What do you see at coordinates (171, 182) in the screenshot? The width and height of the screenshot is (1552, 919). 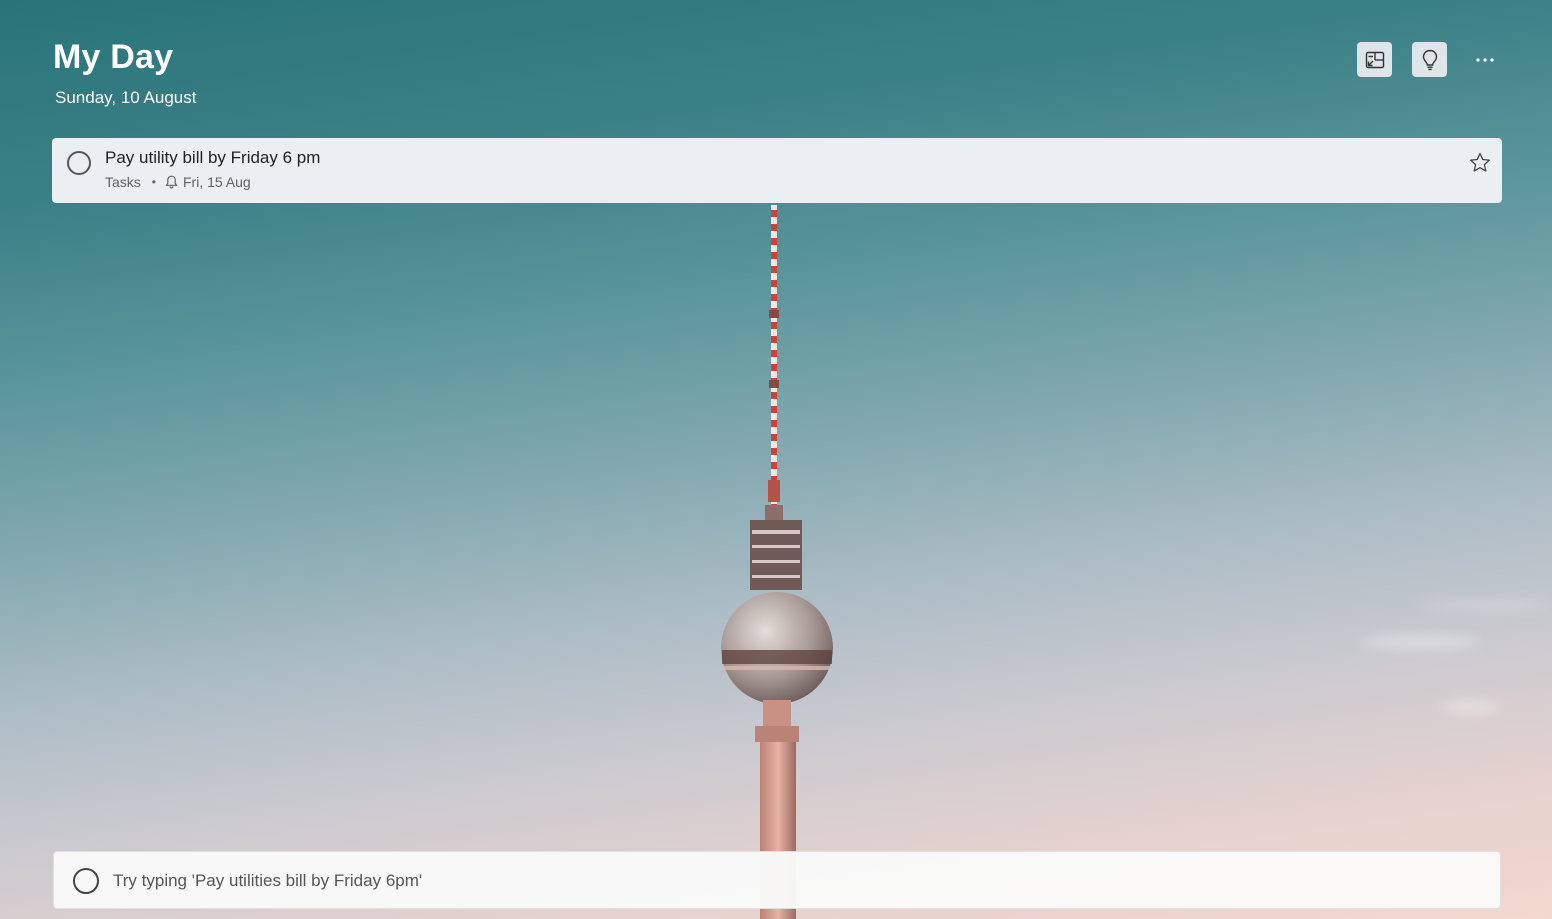 I see `bell-icon` at bounding box center [171, 182].